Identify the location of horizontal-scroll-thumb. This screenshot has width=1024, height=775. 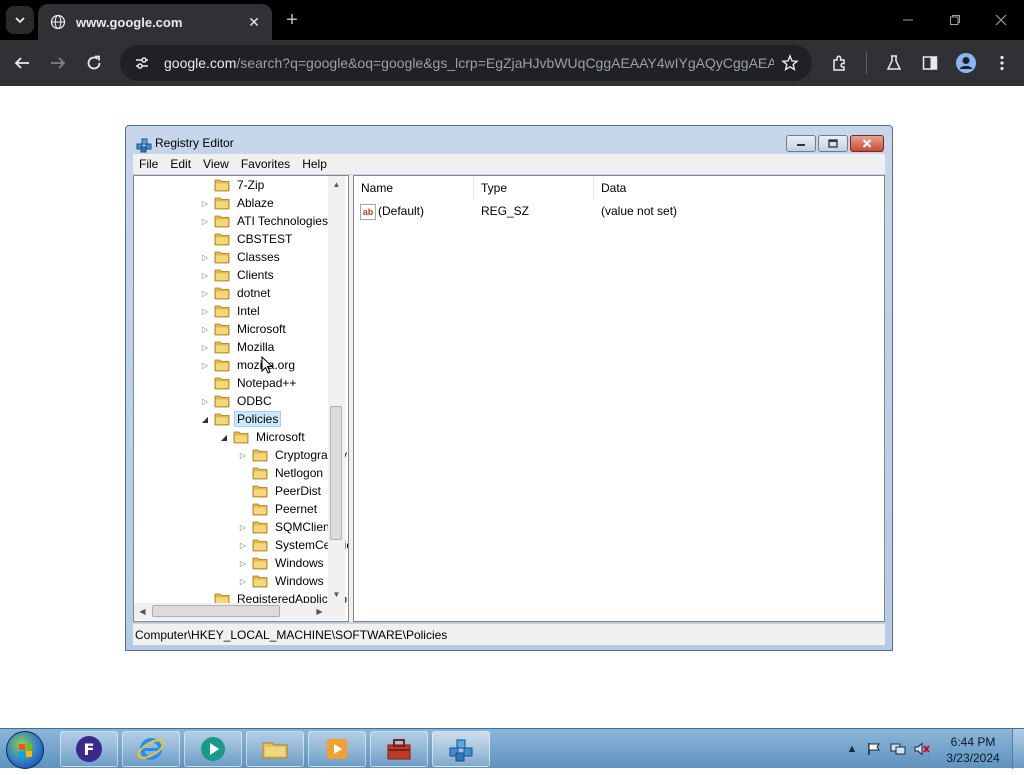
(216, 611).